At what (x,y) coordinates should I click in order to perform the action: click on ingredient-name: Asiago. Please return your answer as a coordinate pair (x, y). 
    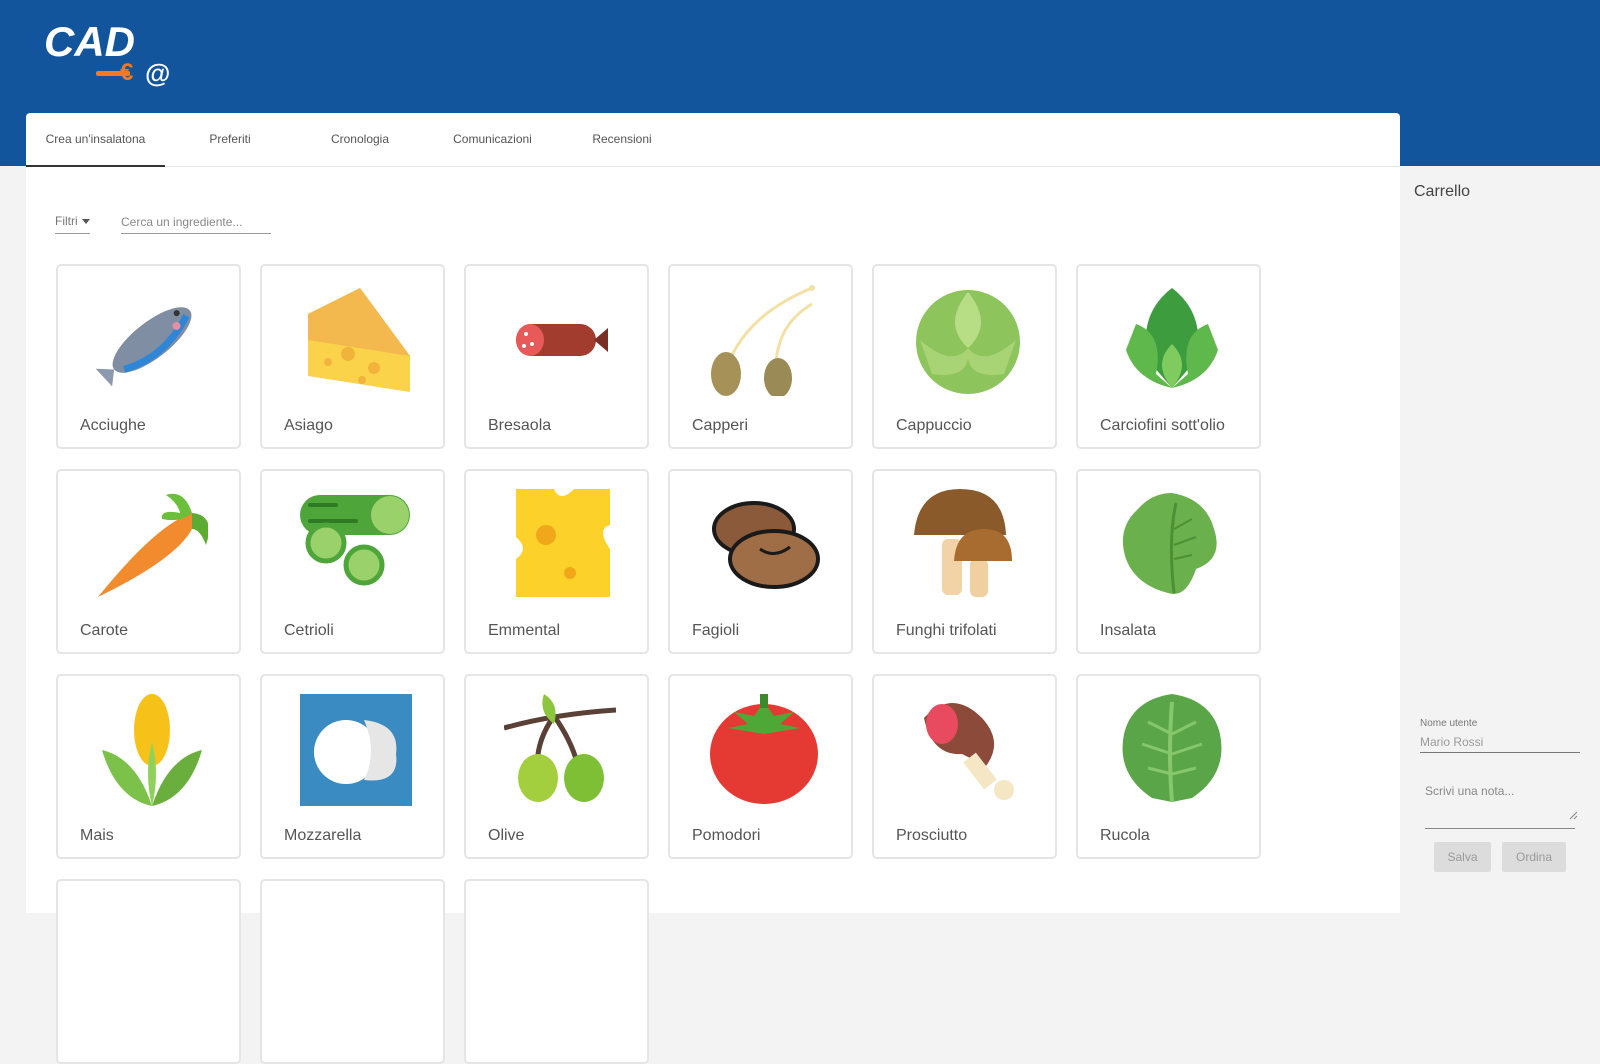
    Looking at the image, I should click on (308, 425).